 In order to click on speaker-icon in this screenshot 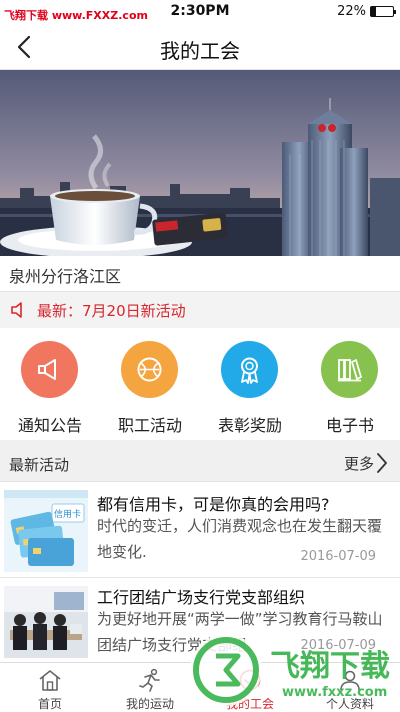, I will do `click(16, 310)`.